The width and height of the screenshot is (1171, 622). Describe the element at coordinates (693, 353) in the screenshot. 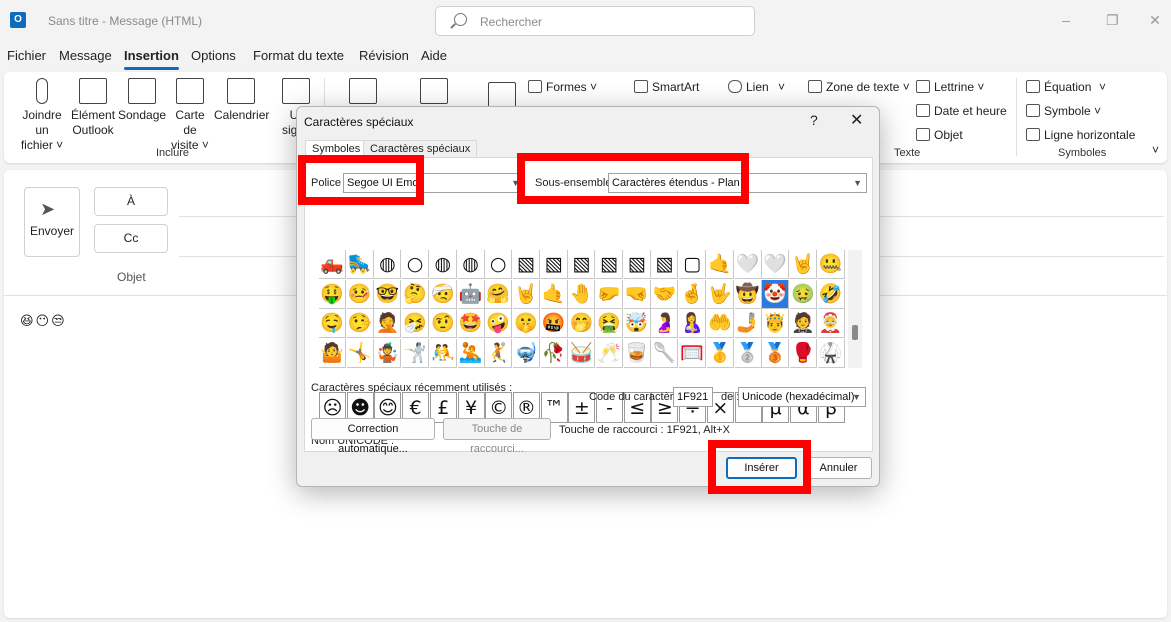

I see `symbol-cell: 🥅` at that location.